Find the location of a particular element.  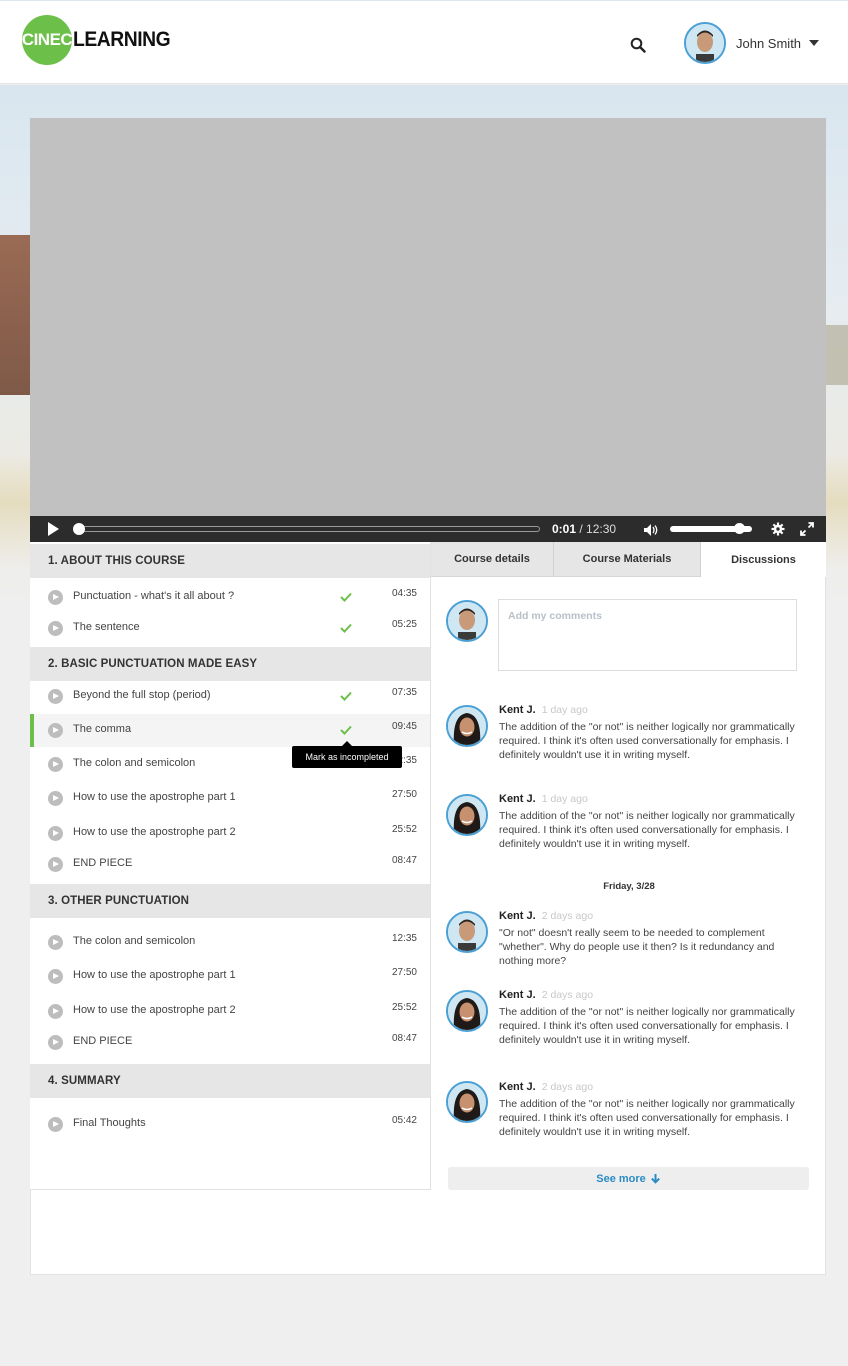

search-icon is located at coordinates (640, 47).